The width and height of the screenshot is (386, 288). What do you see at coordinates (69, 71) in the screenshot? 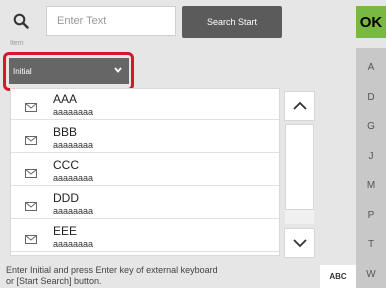
I see `search-mode-select: Initial` at bounding box center [69, 71].